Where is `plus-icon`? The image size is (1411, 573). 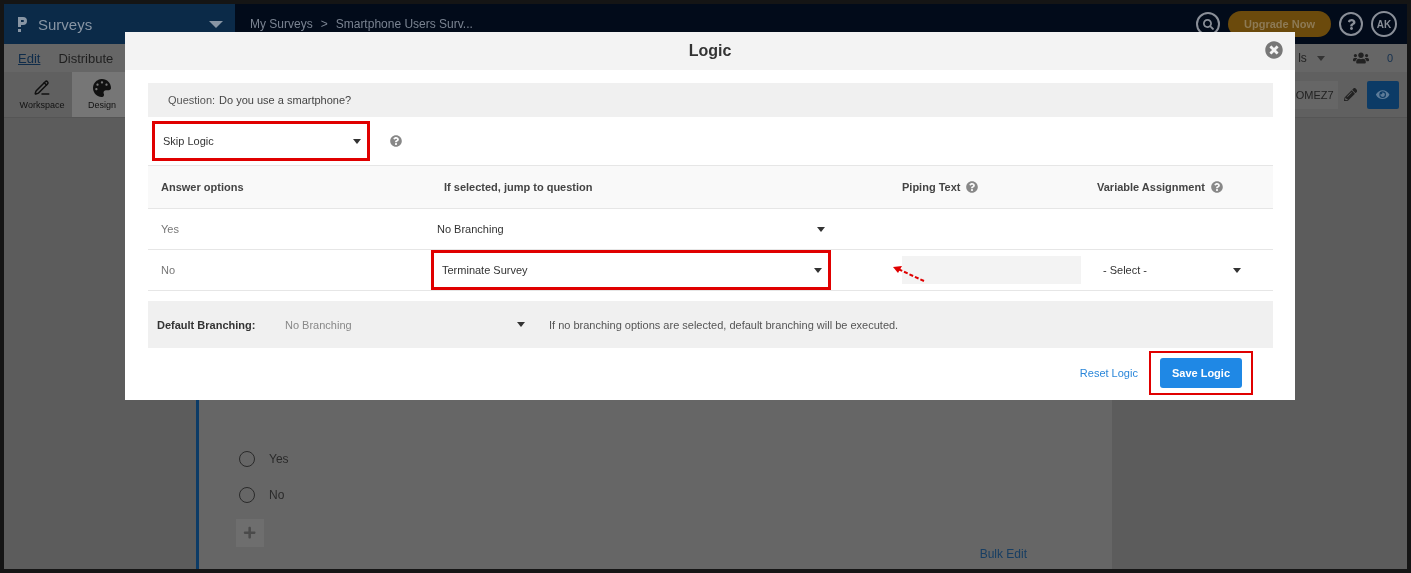 plus-icon is located at coordinates (250, 533).